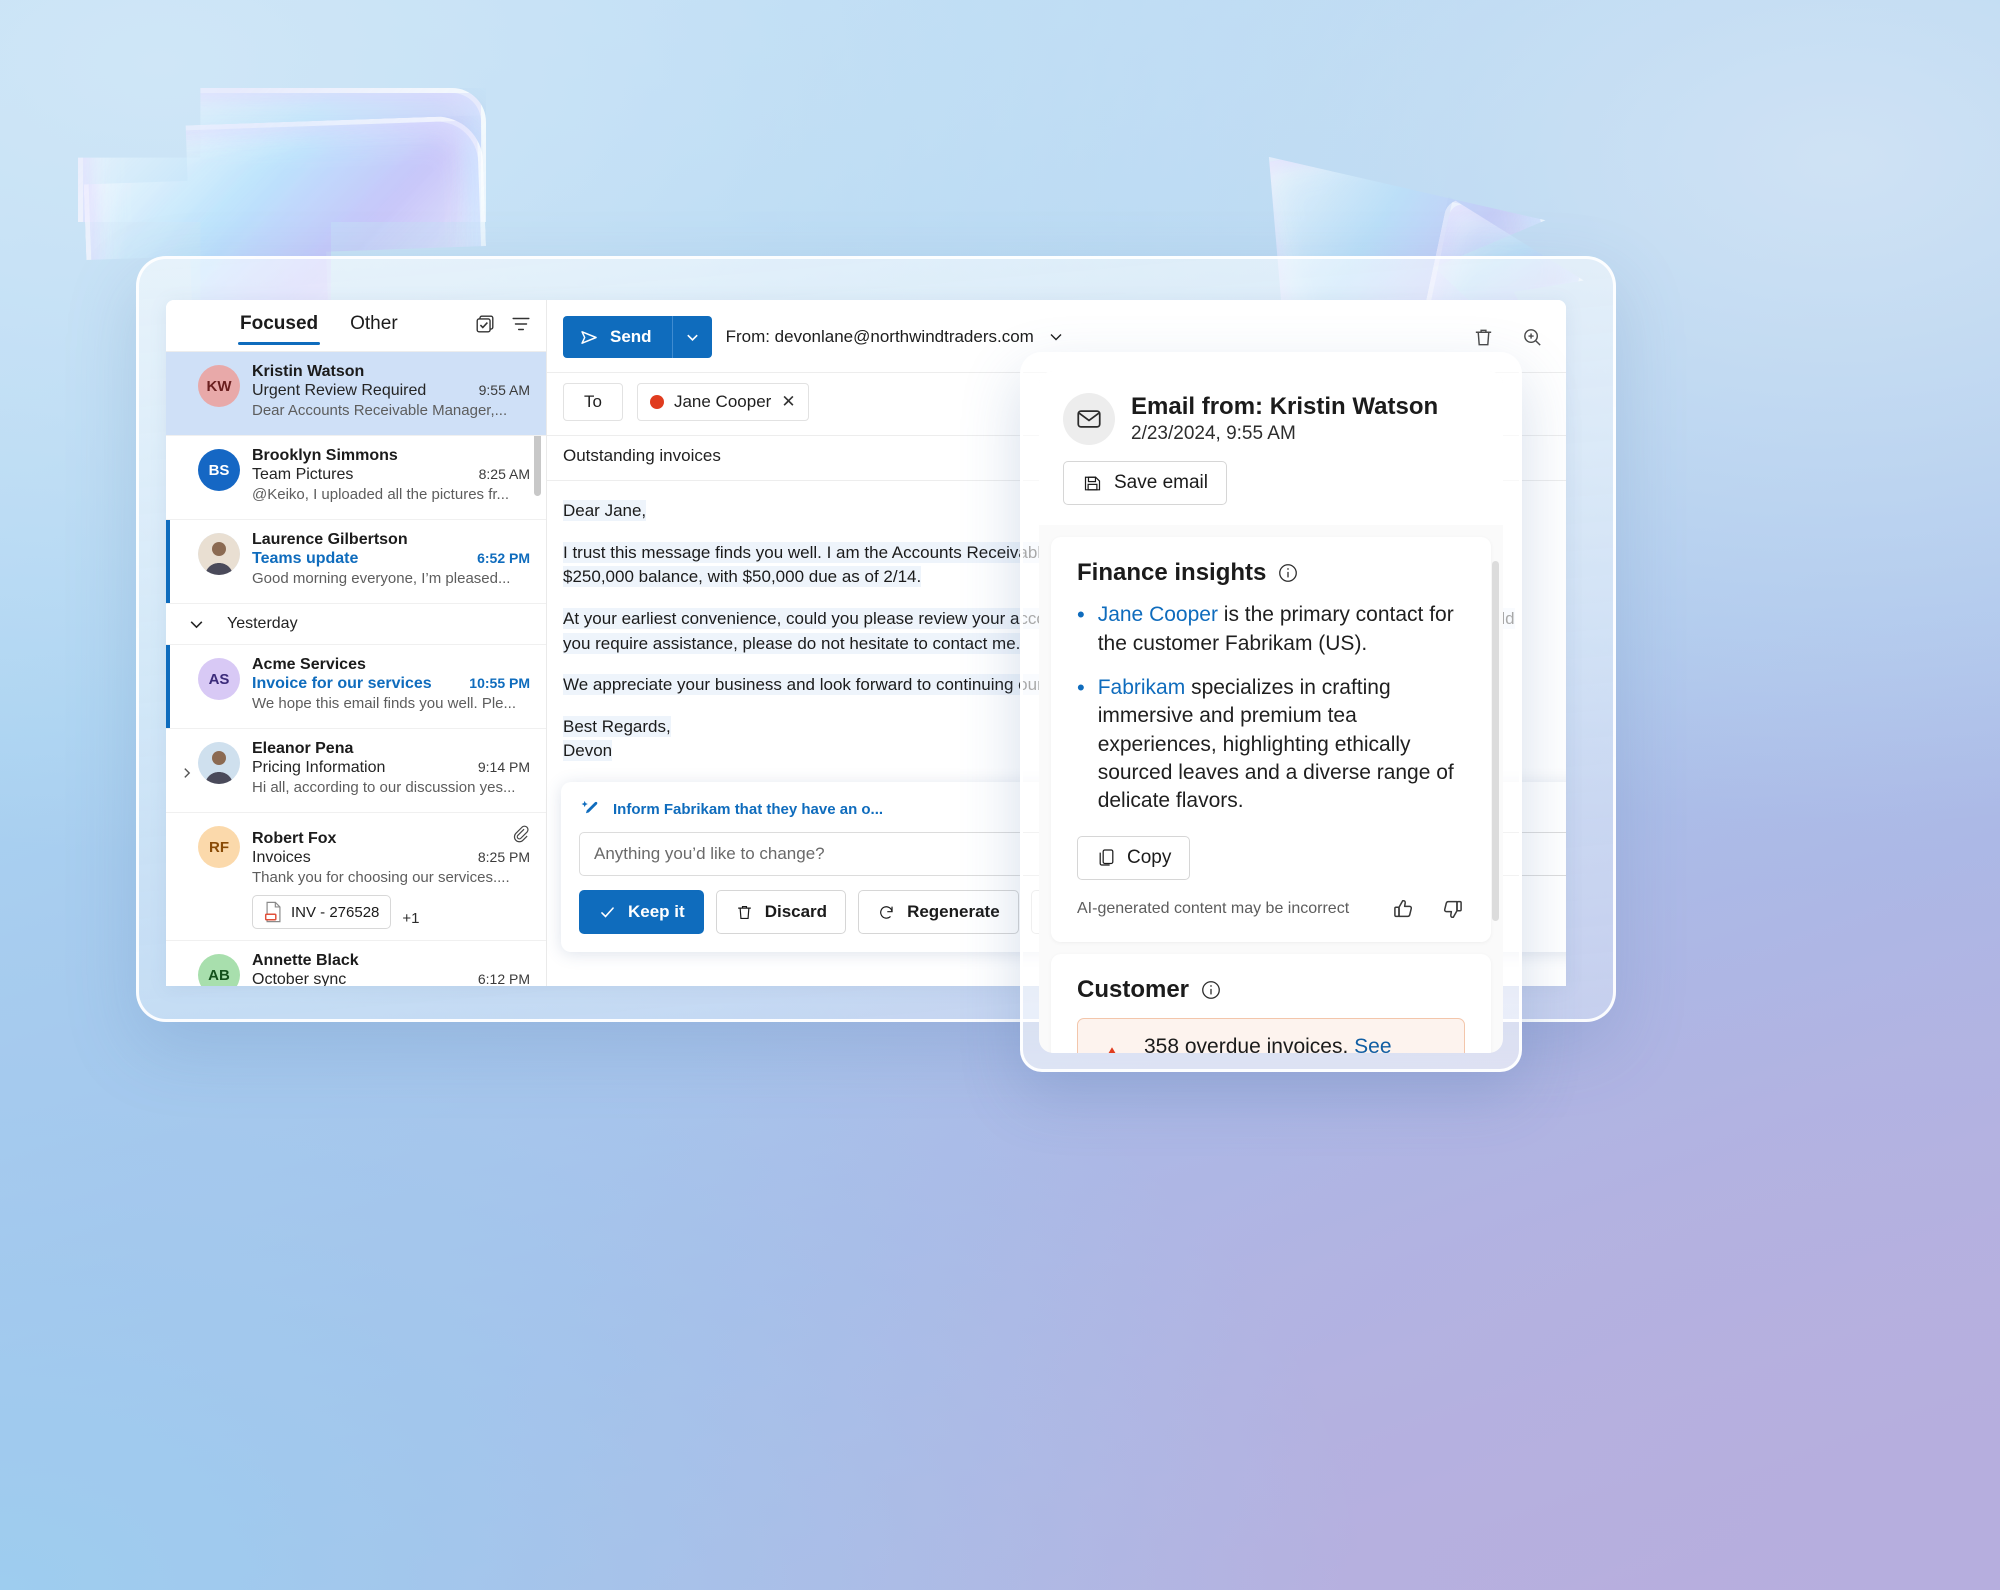  What do you see at coordinates (391, 559) in the screenshot?
I see `list-item-subject-row: Teams update 6:52 PM` at bounding box center [391, 559].